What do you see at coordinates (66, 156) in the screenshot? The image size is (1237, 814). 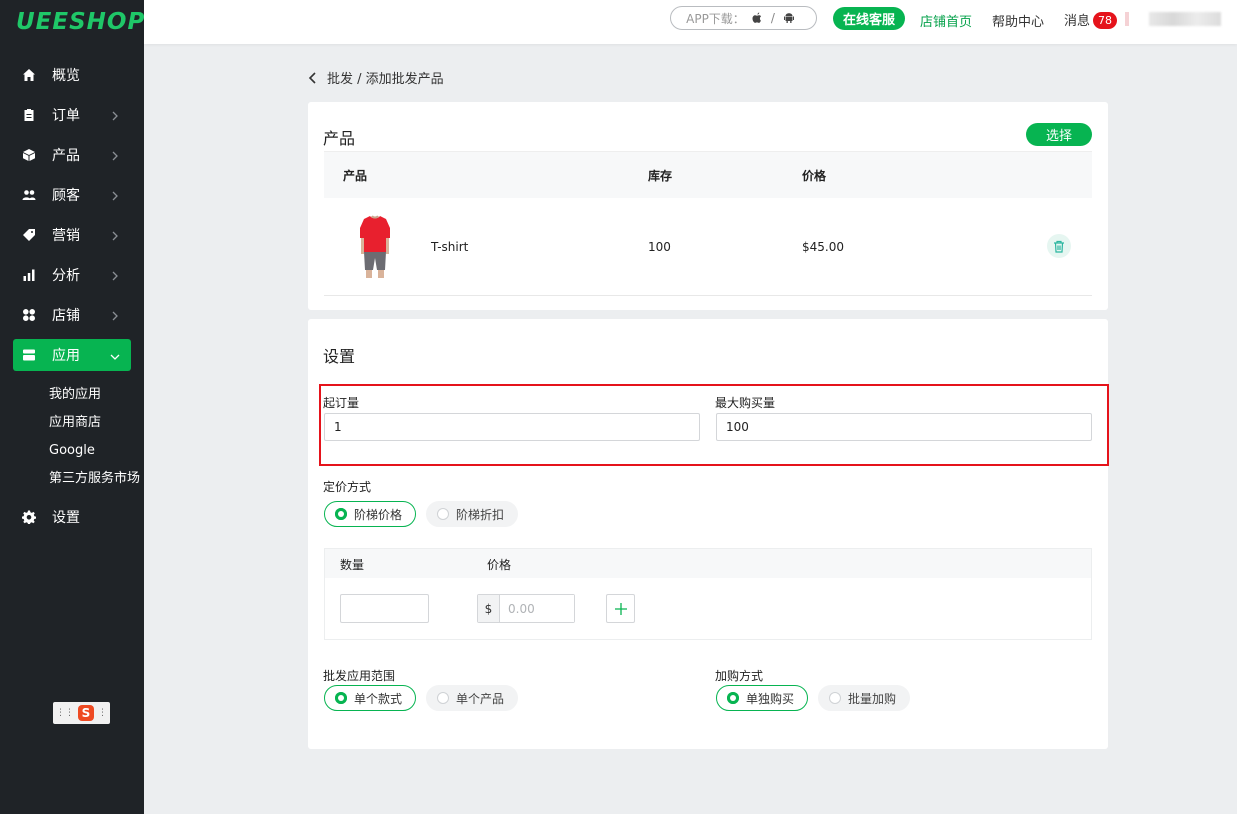 I see `sidebar-item-label: 产品` at bounding box center [66, 156].